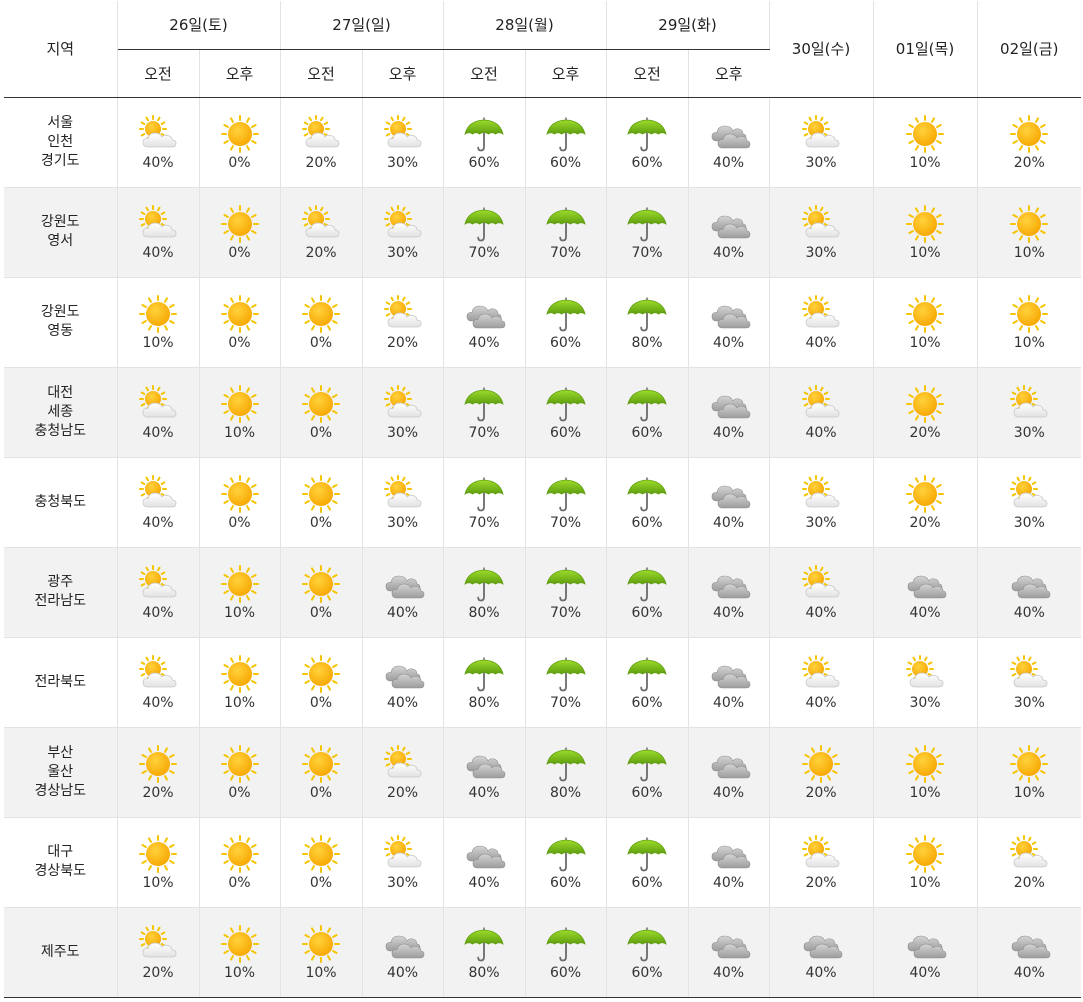 The image size is (1083, 1002). What do you see at coordinates (1029, 522) in the screenshot?
I see `precipitation-probability: 30%` at bounding box center [1029, 522].